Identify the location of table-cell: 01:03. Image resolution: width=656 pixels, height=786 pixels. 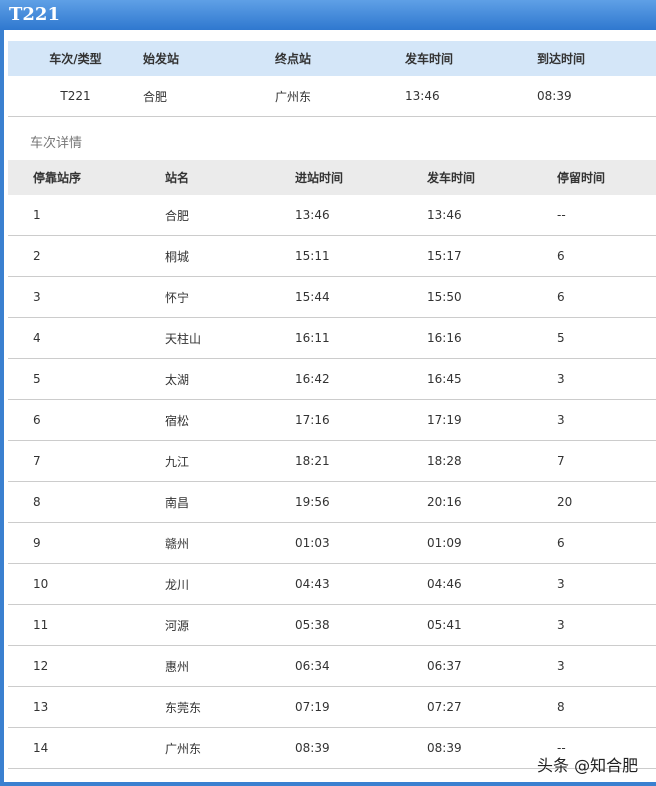
(312, 543).